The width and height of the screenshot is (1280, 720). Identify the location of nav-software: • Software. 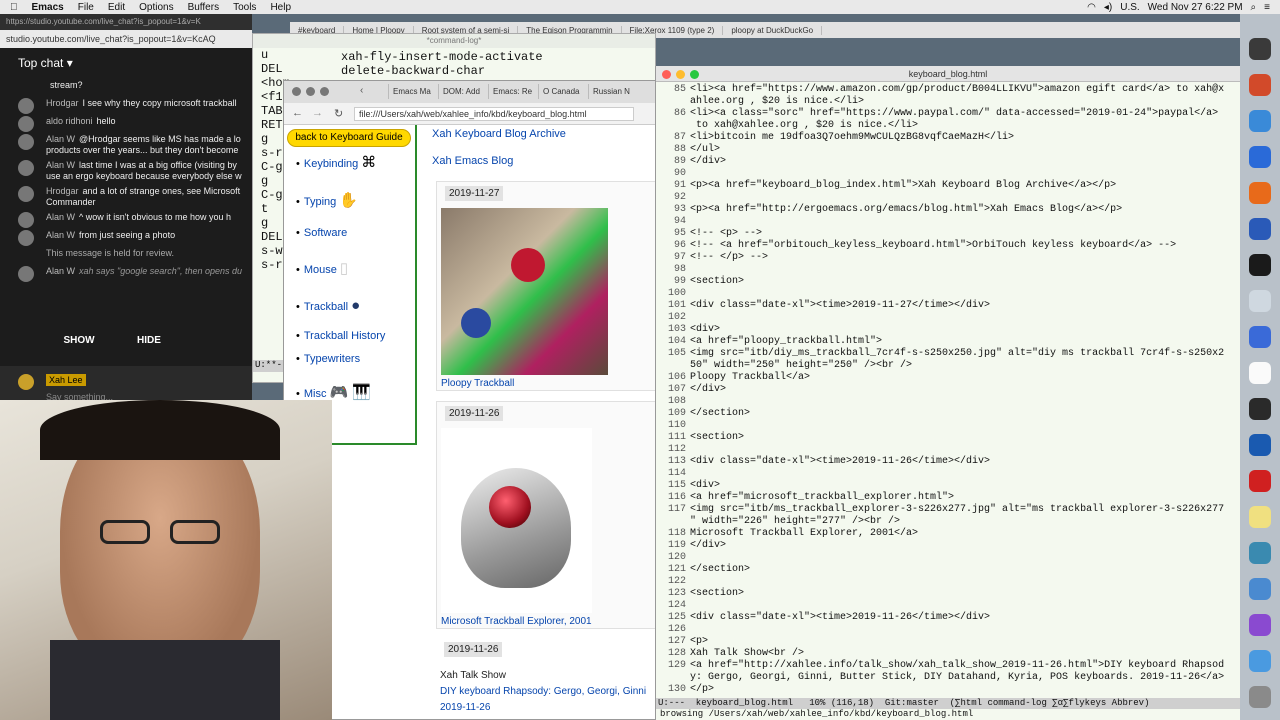
(321, 233).